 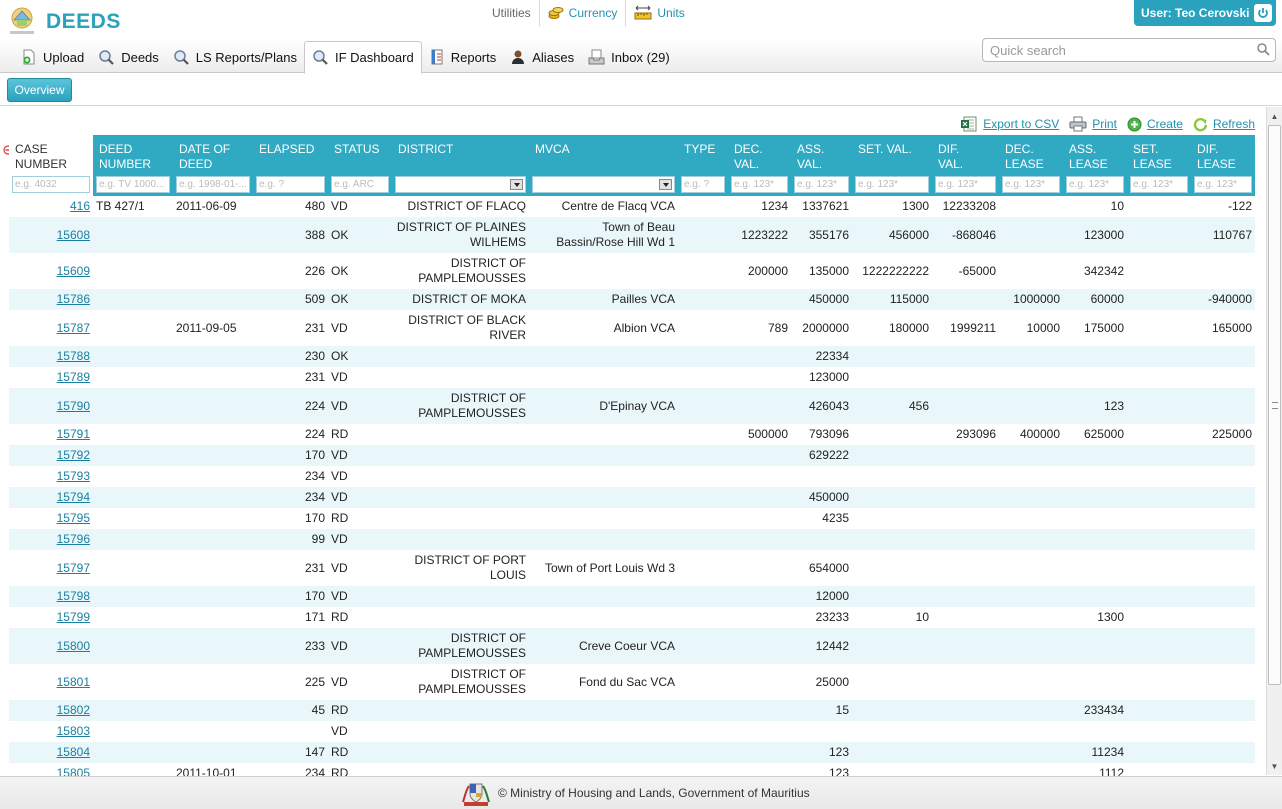 What do you see at coordinates (542, 57) in the screenshot?
I see `tab-aliases: Aliases` at bounding box center [542, 57].